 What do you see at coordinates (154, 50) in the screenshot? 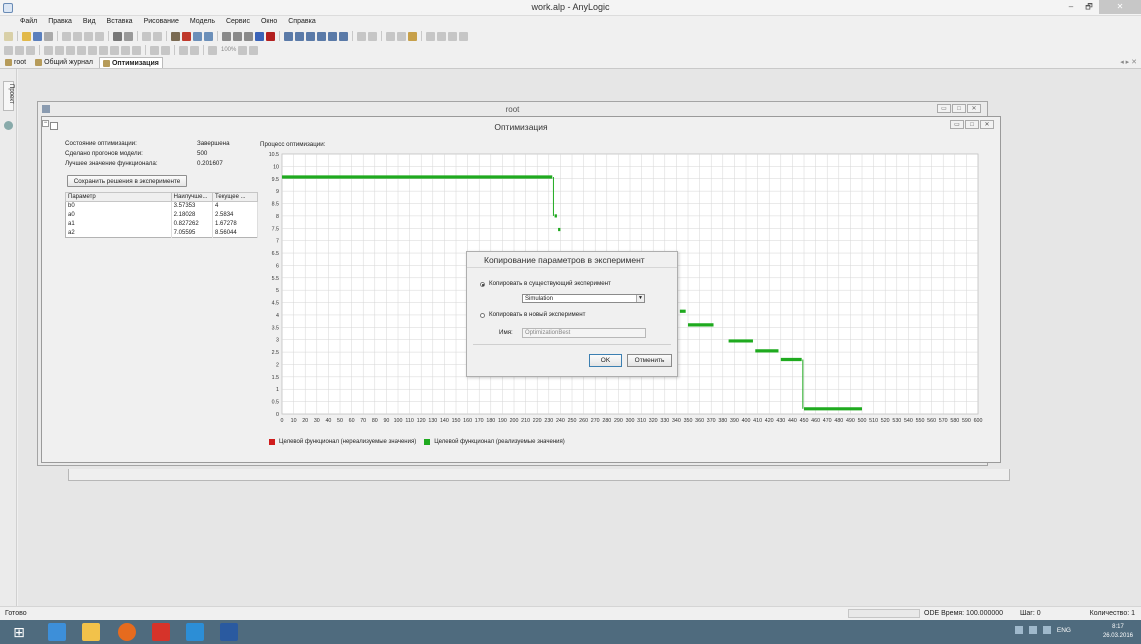
I see `select-icon` at bounding box center [154, 50].